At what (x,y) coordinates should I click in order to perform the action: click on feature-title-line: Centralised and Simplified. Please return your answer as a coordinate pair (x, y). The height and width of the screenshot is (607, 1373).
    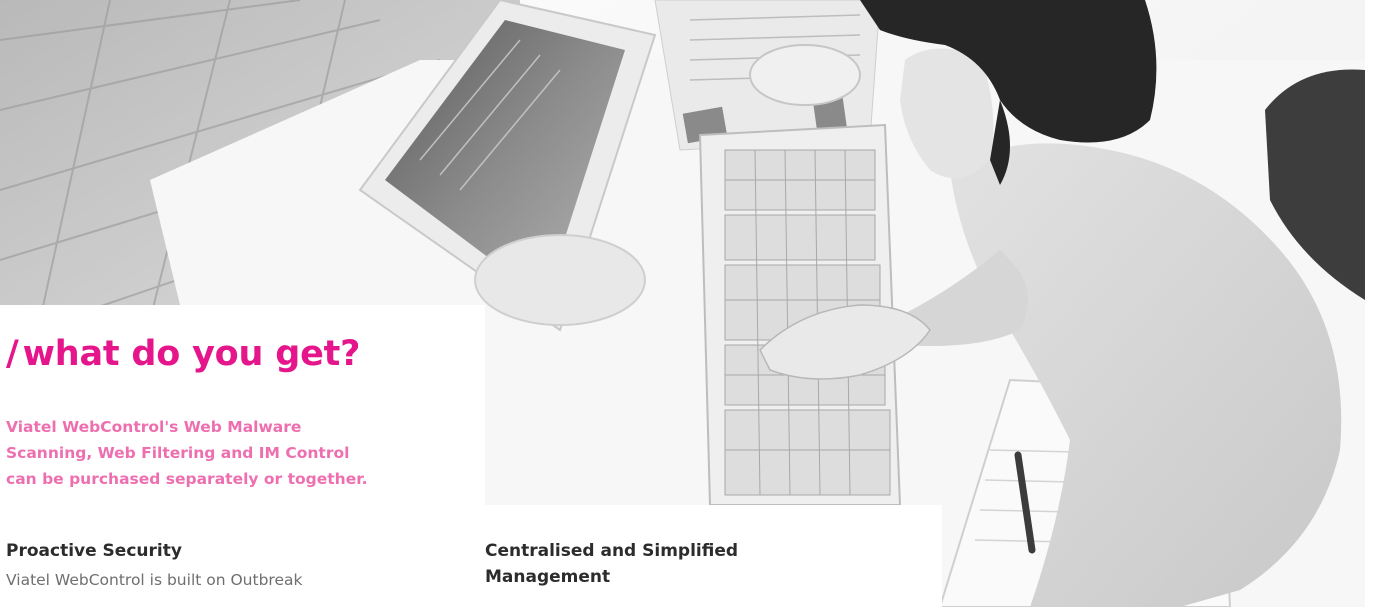
    Looking at the image, I should click on (612, 551).